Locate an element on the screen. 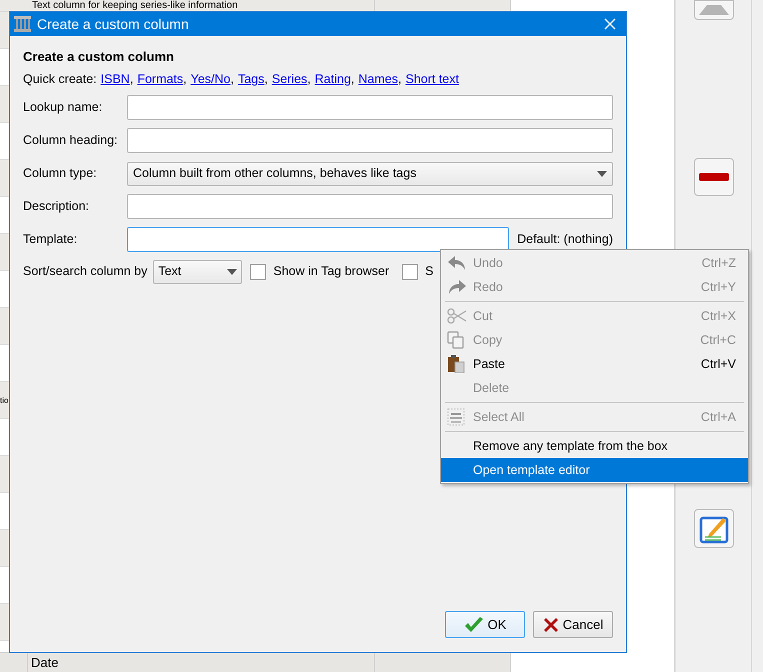 The height and width of the screenshot is (672, 763). sort-select: Text is located at coordinates (197, 272).